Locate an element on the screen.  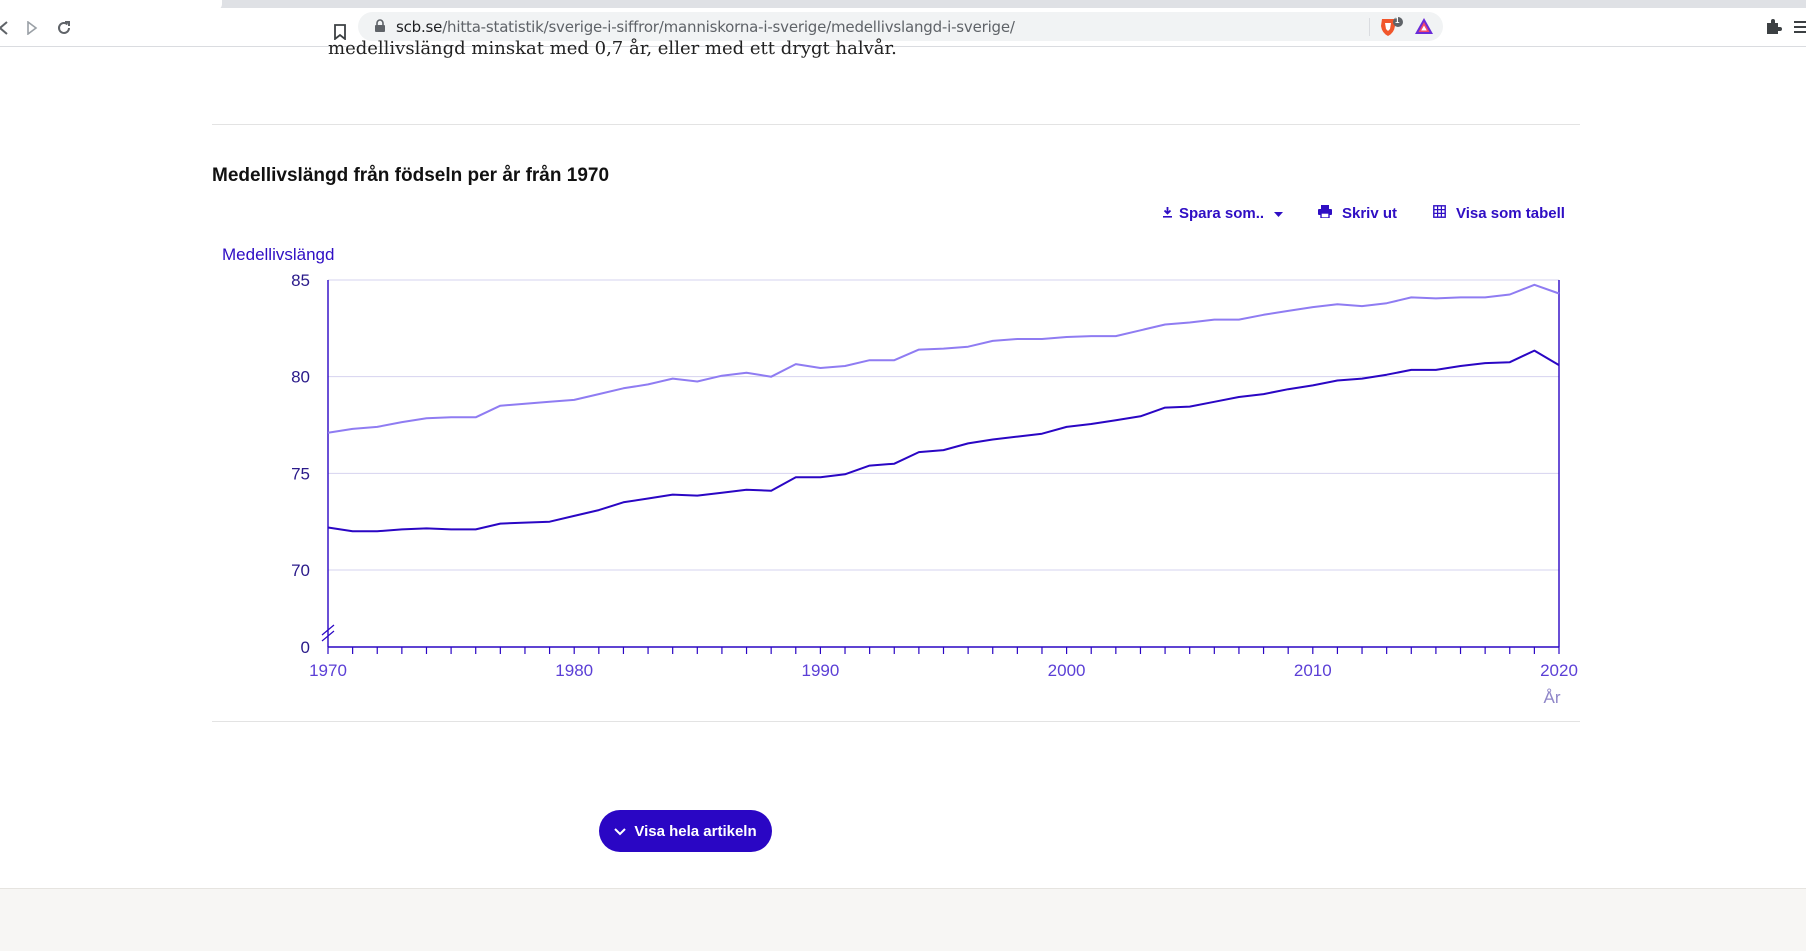
x-axis-label: År is located at coordinates (1552, 697).